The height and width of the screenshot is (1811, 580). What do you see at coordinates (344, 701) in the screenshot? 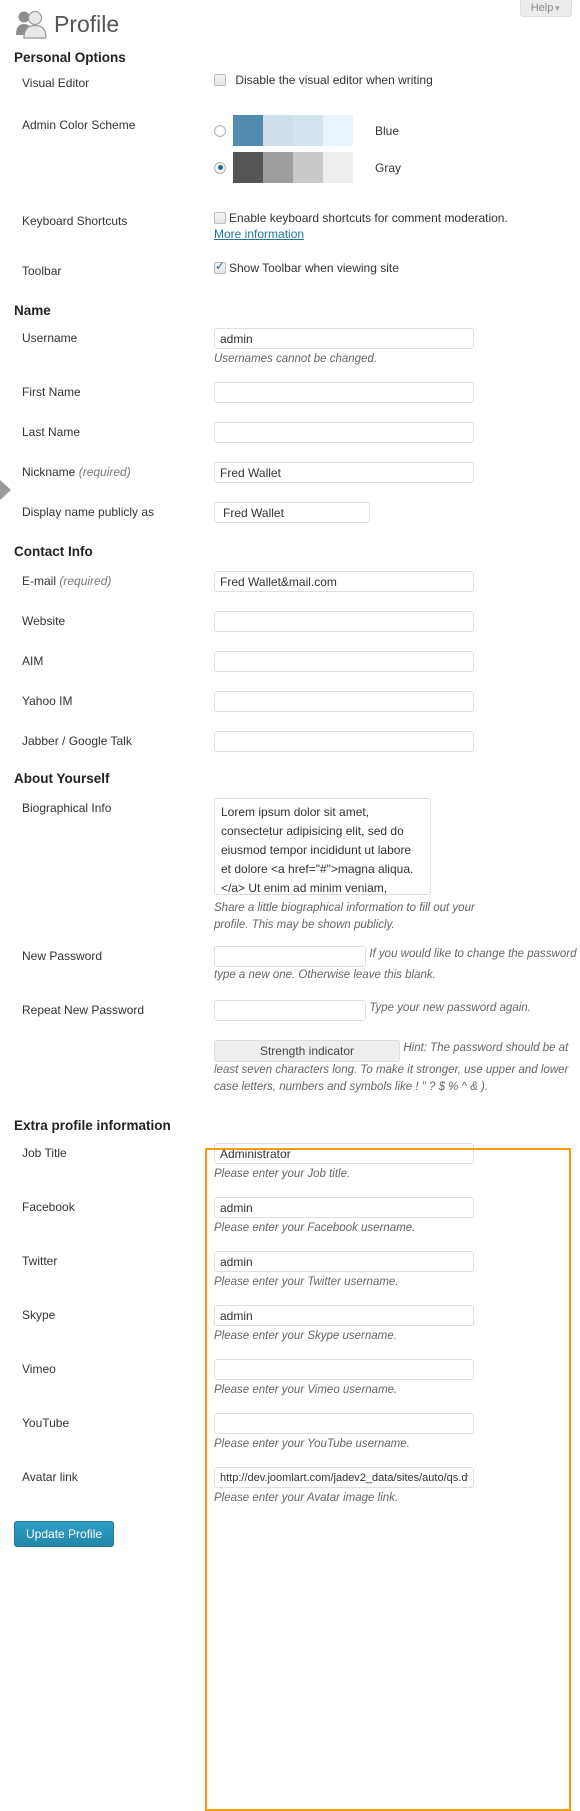
I see `yahoo-im-input` at bounding box center [344, 701].